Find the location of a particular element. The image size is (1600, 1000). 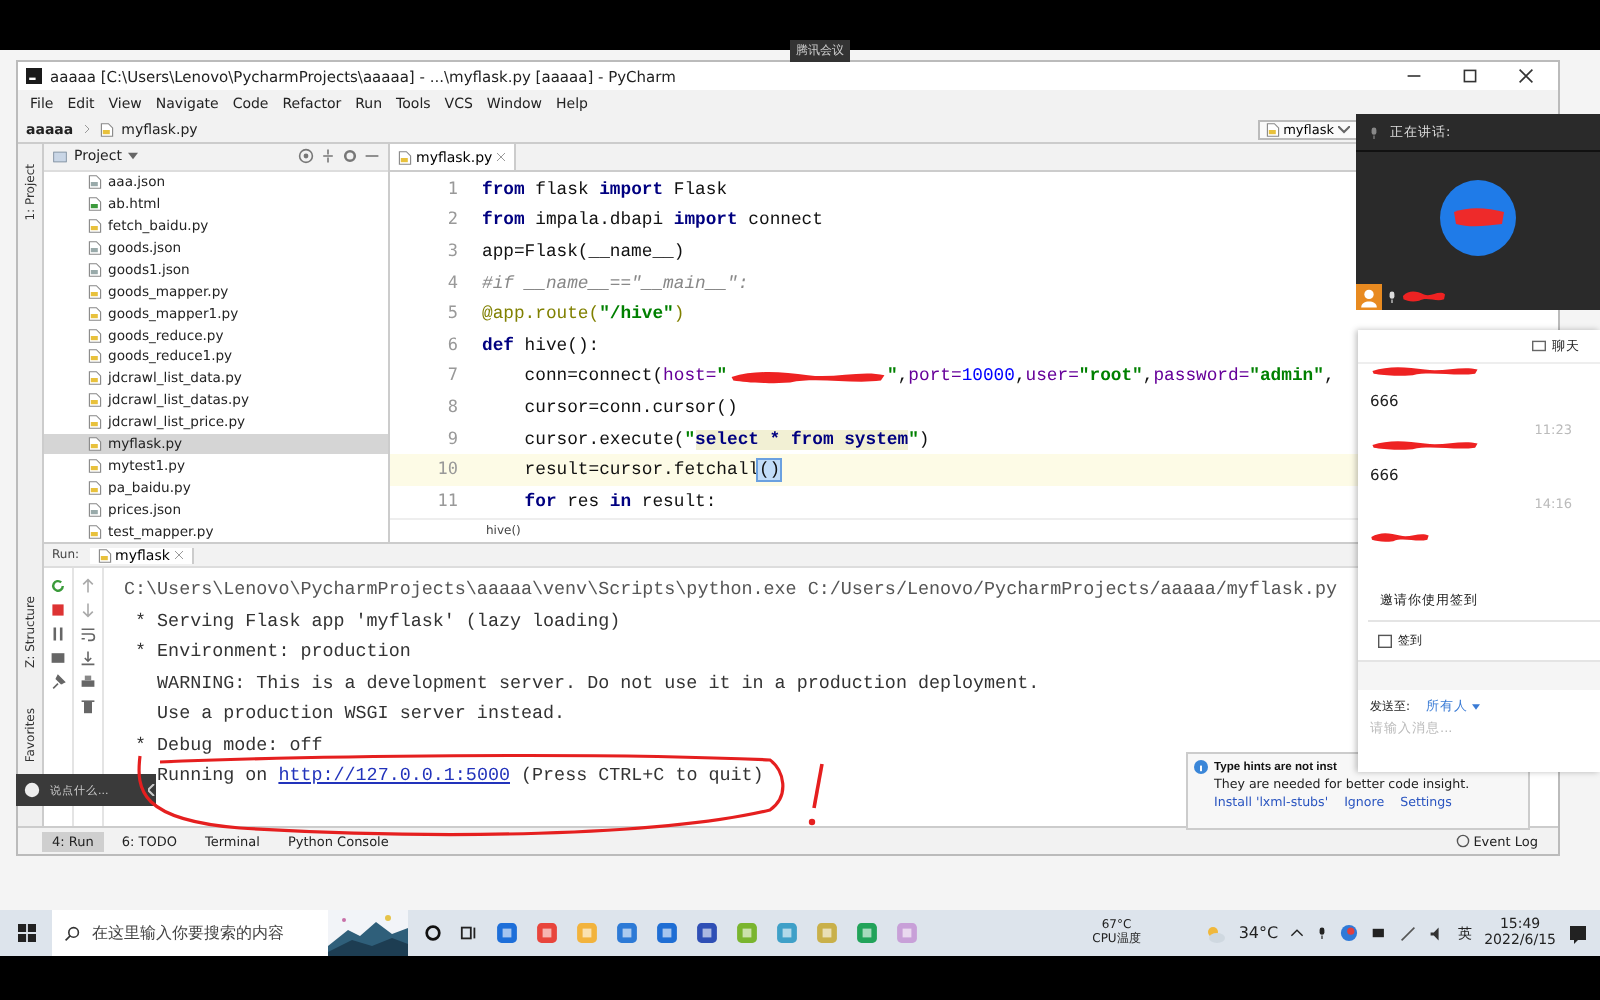

code-line: for res in result: is located at coordinates (619, 501).